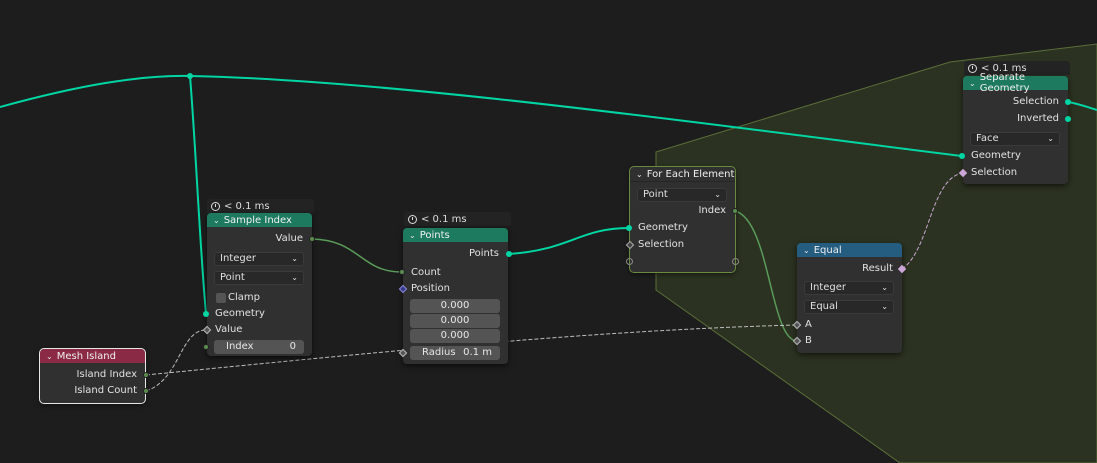  What do you see at coordinates (712, 210) in the screenshot?
I see `index-output-label: Index` at bounding box center [712, 210].